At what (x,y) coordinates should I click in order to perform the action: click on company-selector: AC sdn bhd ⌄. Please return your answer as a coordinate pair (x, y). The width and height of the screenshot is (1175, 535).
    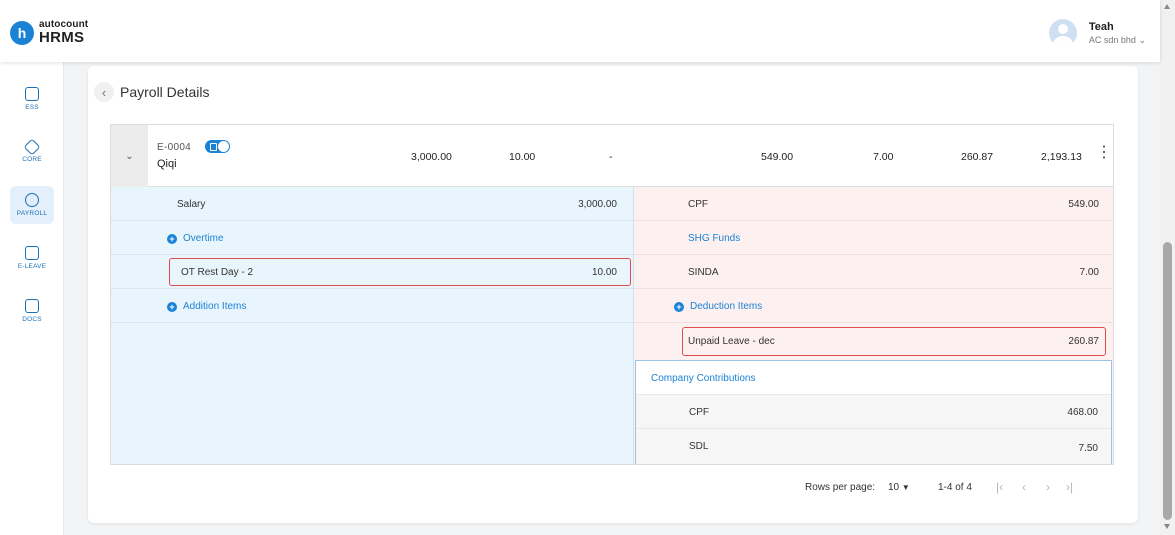
    Looking at the image, I should click on (1117, 40).